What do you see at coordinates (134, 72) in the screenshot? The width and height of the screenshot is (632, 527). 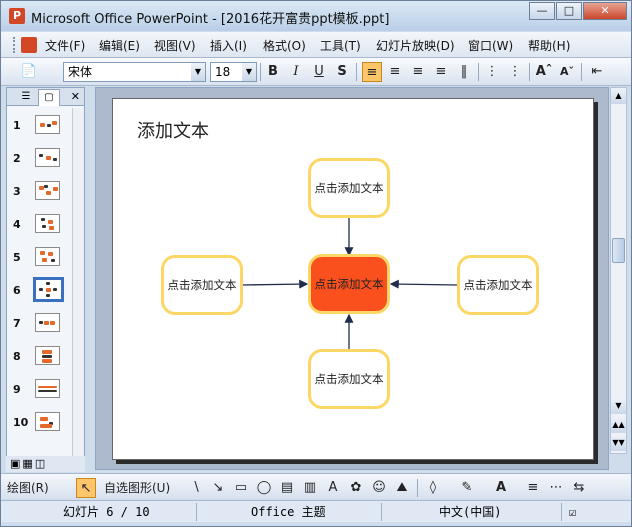 I see `font-name-select: 宋体 ▼` at bounding box center [134, 72].